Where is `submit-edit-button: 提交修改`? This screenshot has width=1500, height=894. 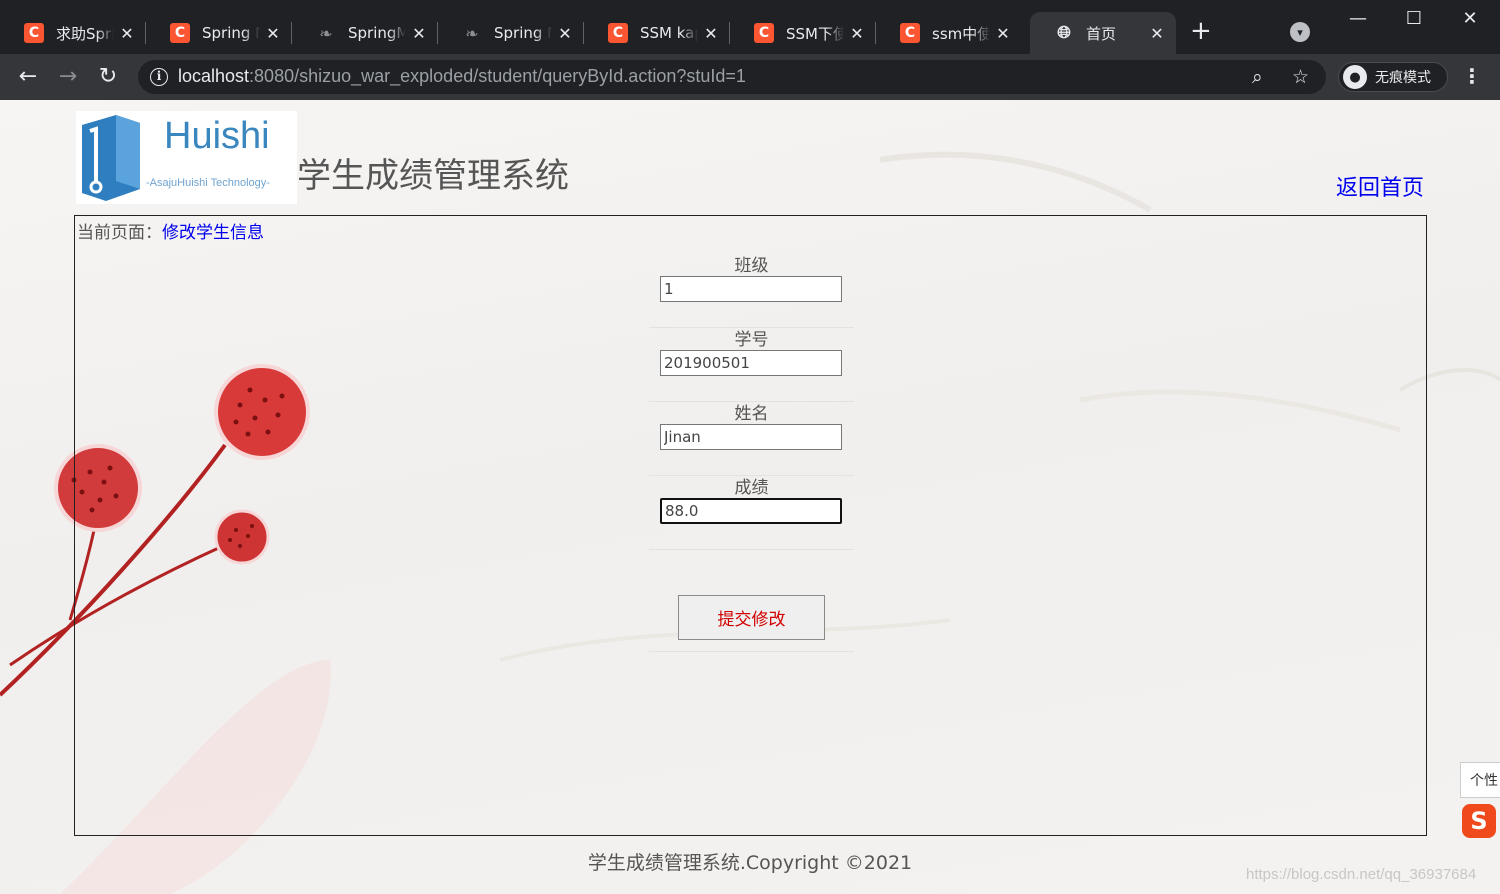 submit-edit-button: 提交修改 is located at coordinates (751, 617).